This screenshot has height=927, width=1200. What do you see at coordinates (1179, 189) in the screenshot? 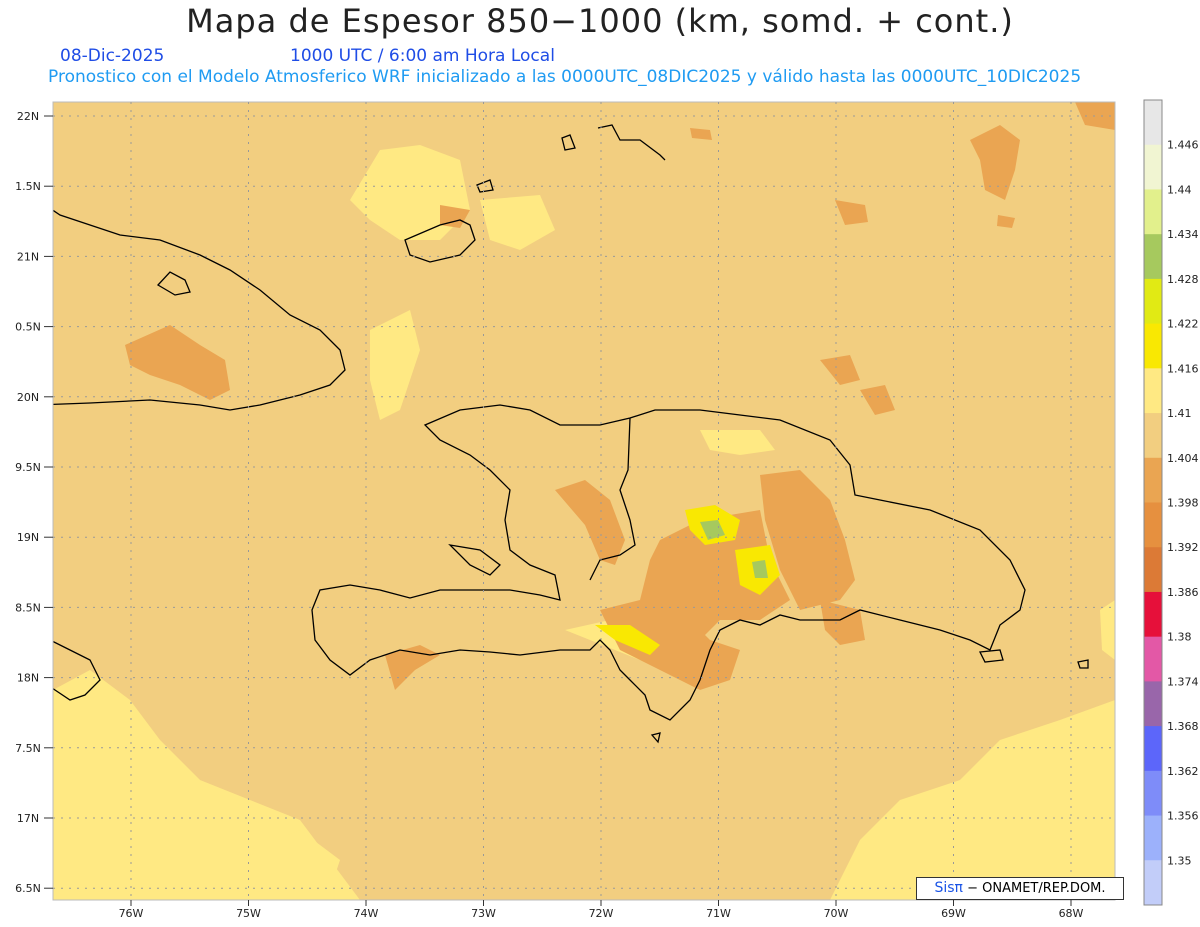
I see `legend-label: 1.44` at bounding box center [1179, 189].